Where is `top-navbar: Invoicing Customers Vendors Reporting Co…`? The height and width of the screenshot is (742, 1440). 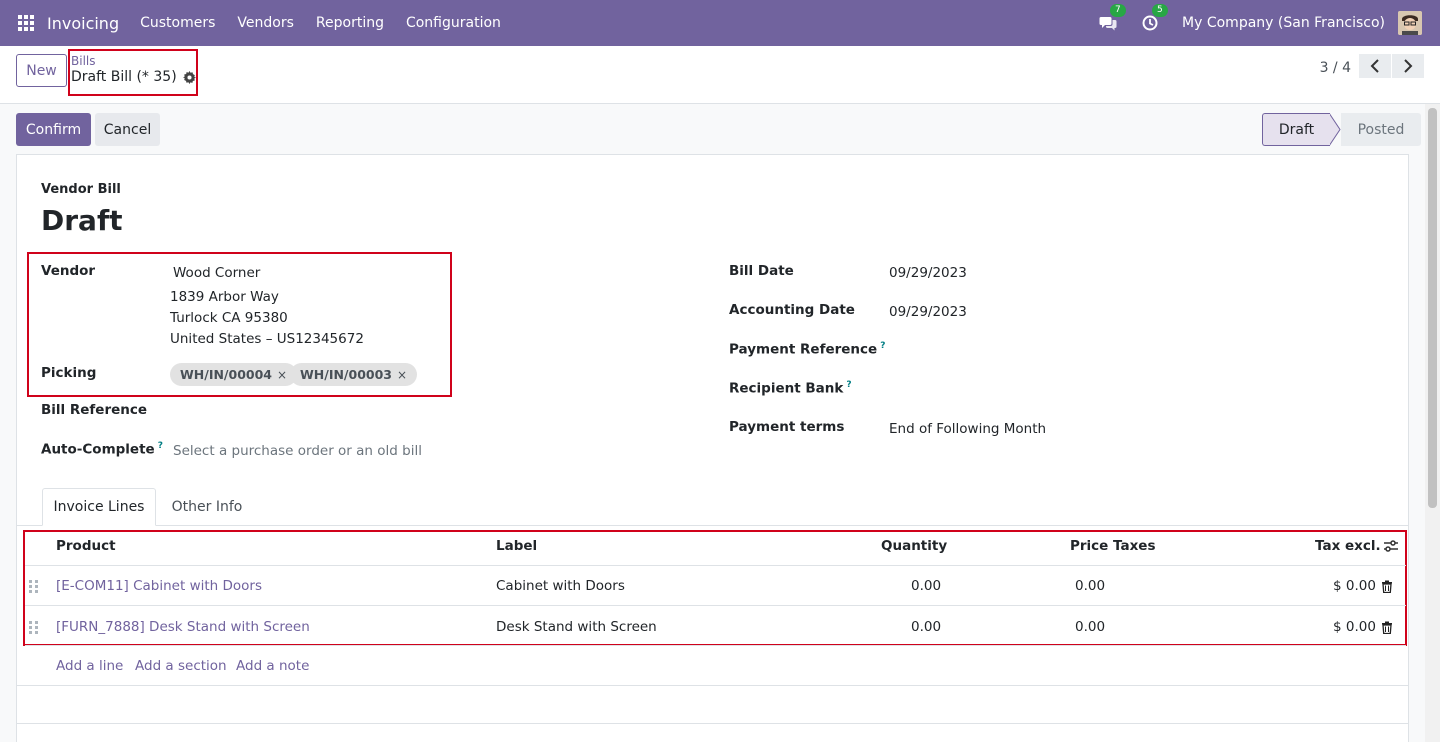
top-navbar: Invoicing Customers Vendors Reporting Co… is located at coordinates (720, 23).